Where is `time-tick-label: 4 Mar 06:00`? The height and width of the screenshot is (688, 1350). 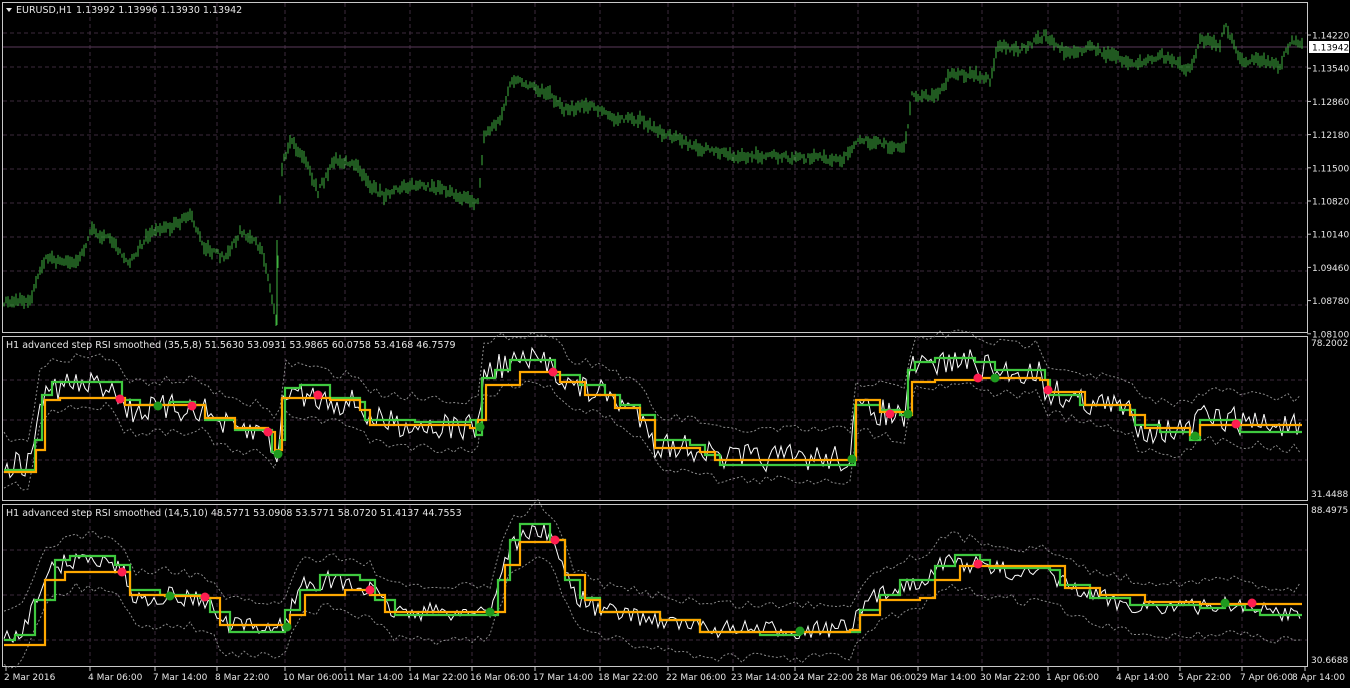 time-tick-label: 4 Mar 06:00 is located at coordinates (115, 678).